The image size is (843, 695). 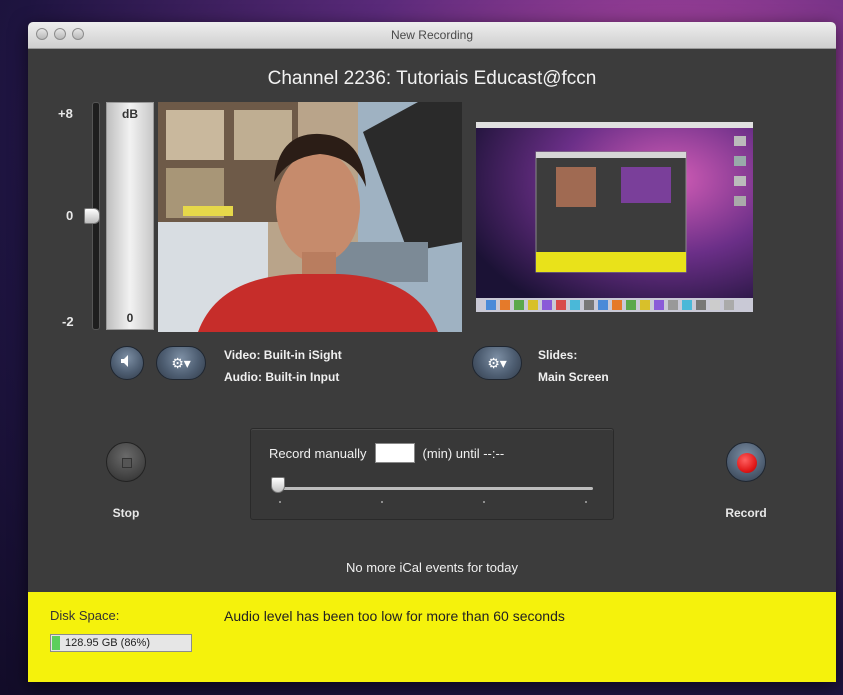 What do you see at coordinates (432, 78) in the screenshot?
I see `channel-title: Channel 2236: Tutoriais Educast@fccn` at bounding box center [432, 78].